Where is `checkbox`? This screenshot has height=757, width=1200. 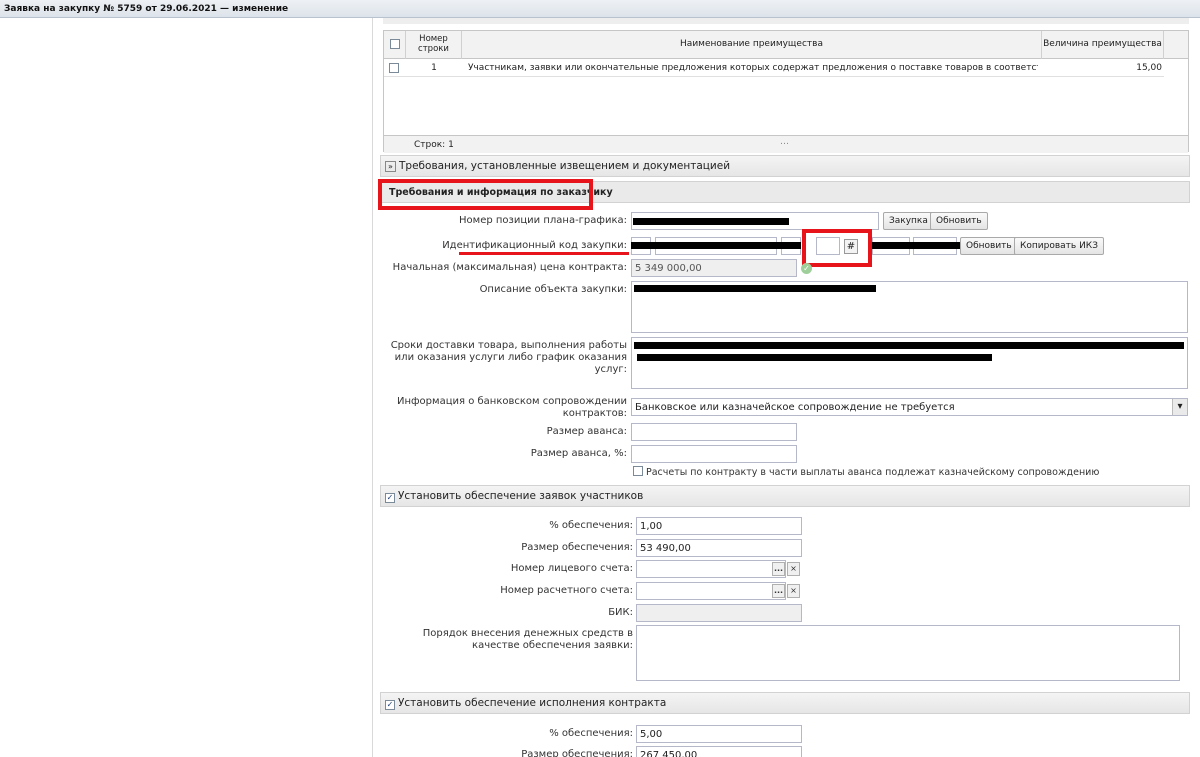
checkbox is located at coordinates (638, 471).